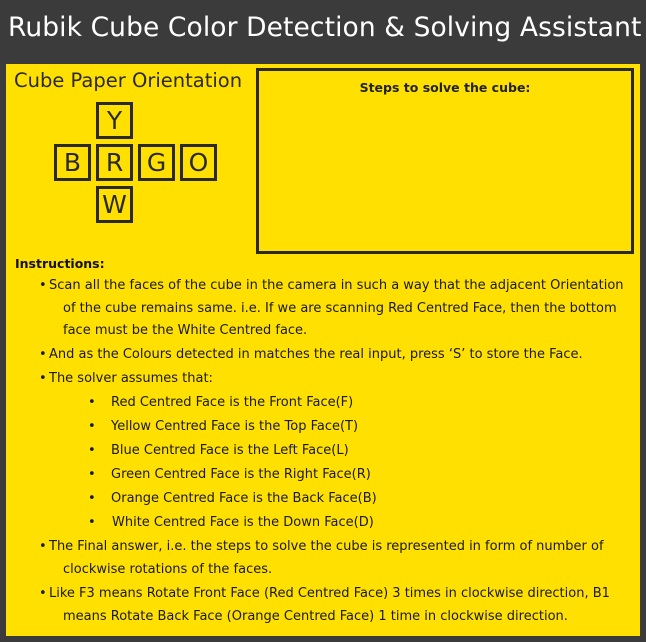  Describe the element at coordinates (235, 426) in the screenshot. I see `assumption-line: Yellow Centred Face is the Top Face(T)` at that location.